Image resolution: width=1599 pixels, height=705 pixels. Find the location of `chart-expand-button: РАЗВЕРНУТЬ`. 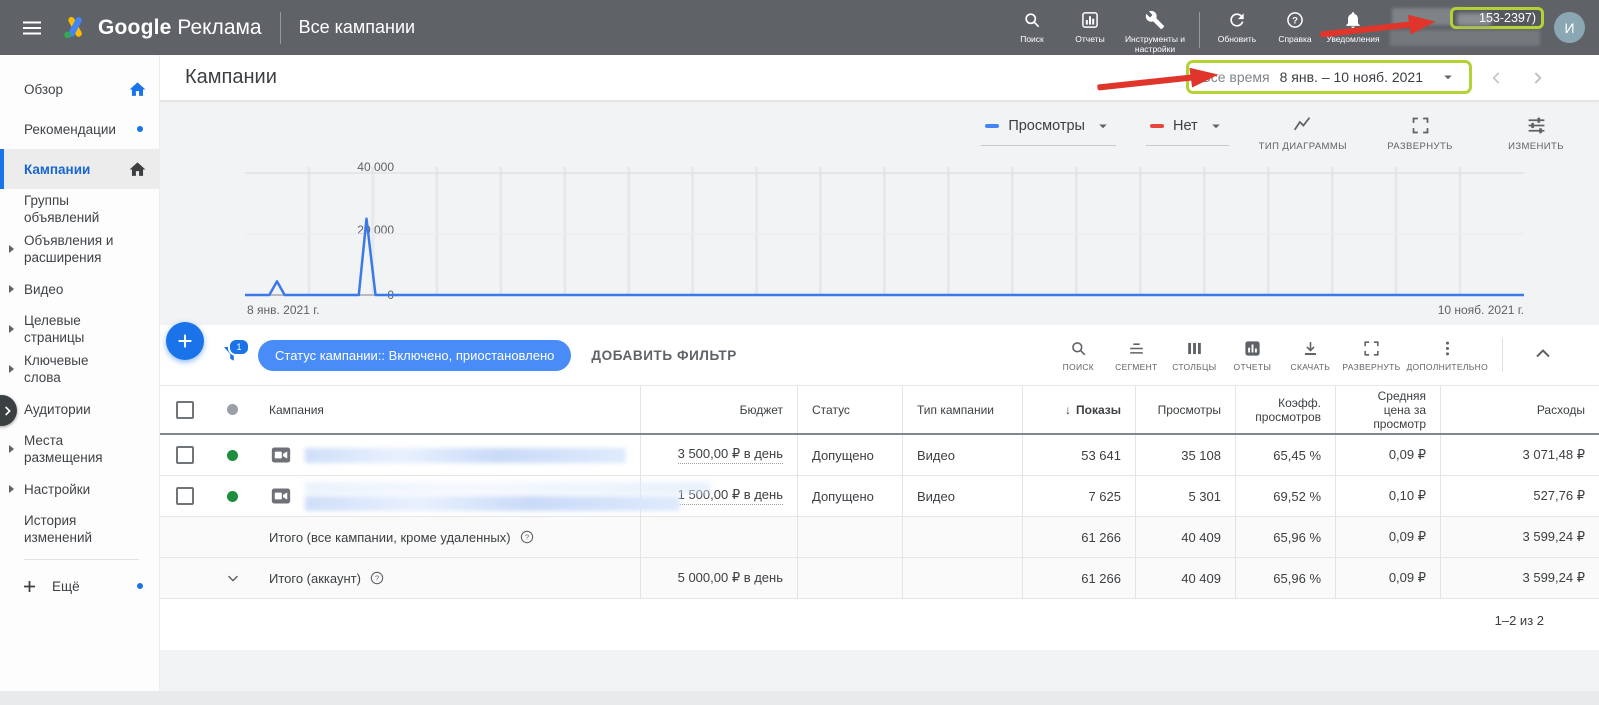

chart-expand-button: РАЗВЕРНУТЬ is located at coordinates (1420, 132).